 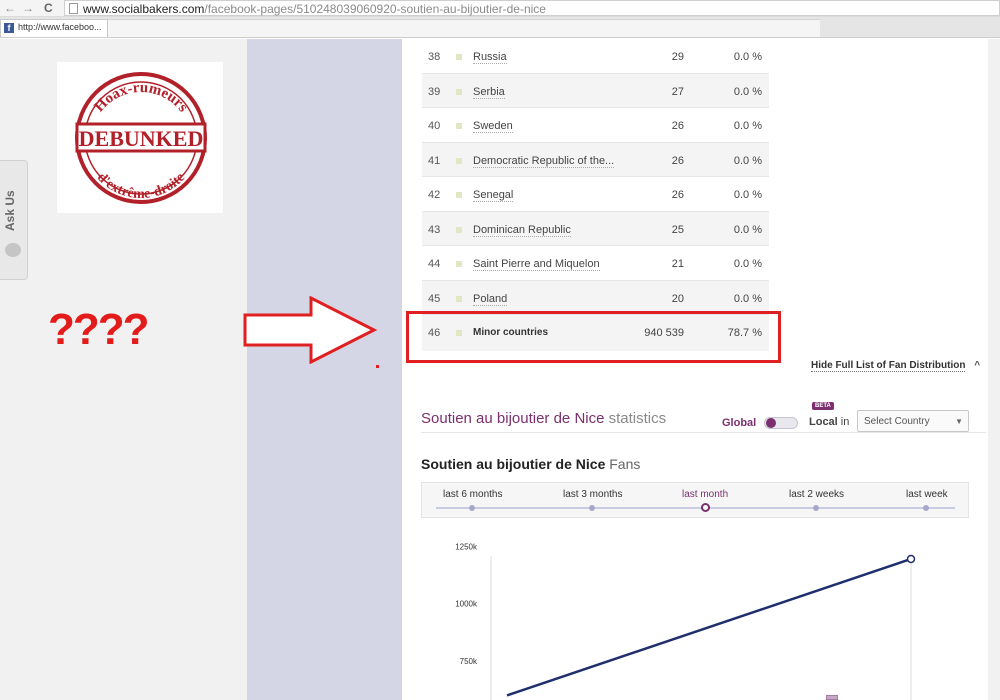 I want to click on country-row: 45 Poland 20 0.0 %, so click(x=595, y=297).